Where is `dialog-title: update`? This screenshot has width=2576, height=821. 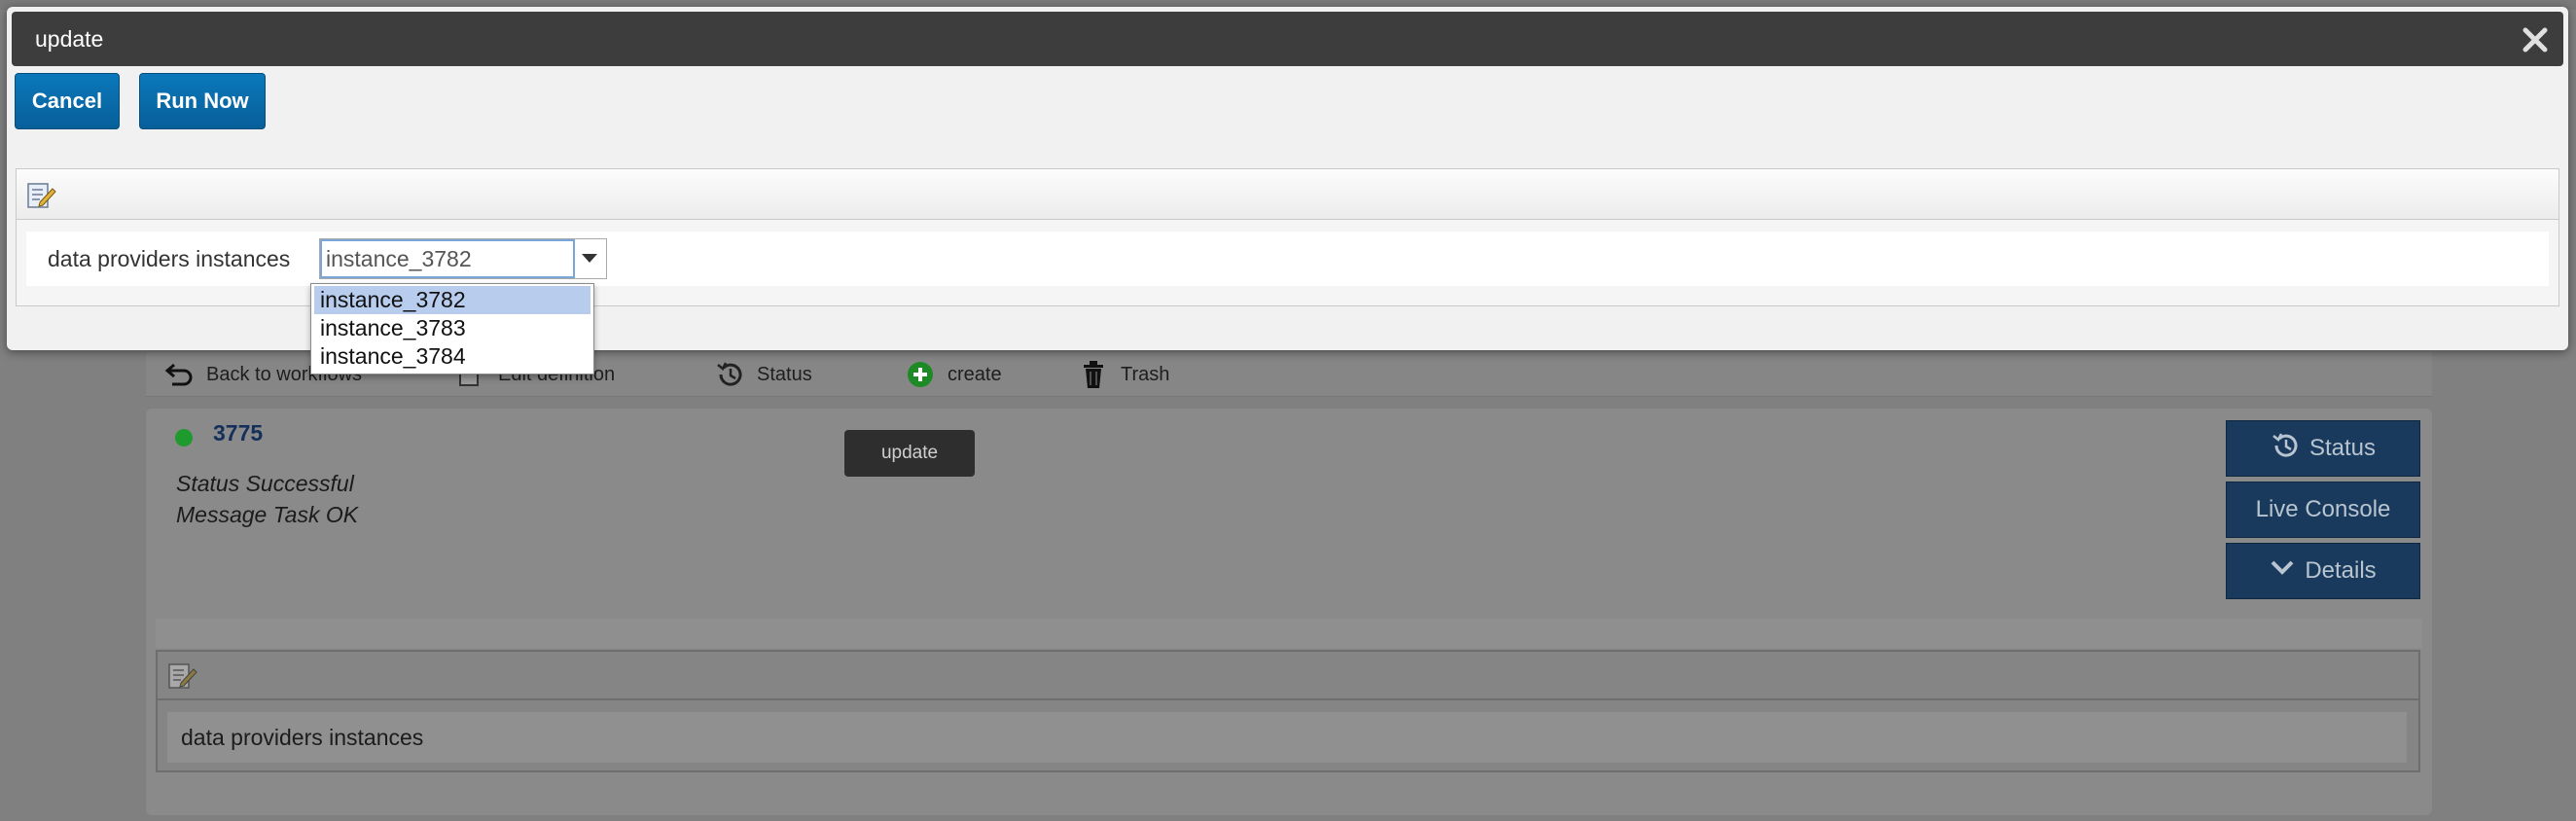 dialog-title: update is located at coordinates (69, 39).